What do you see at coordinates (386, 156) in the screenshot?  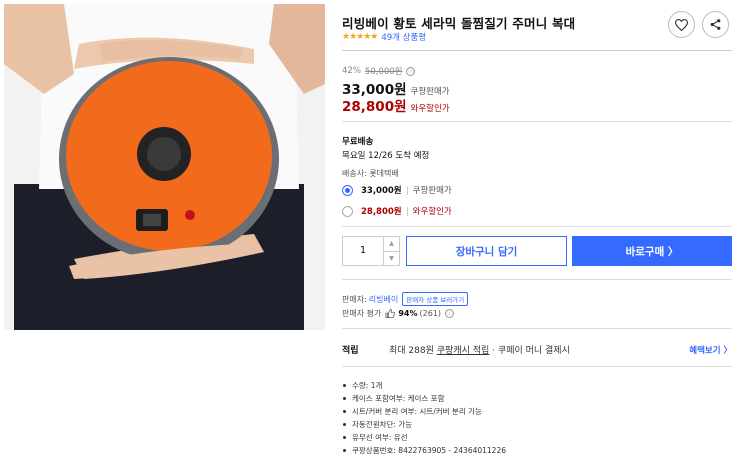 I see `arrival-date: 목요일 12/26 도착 예정` at bounding box center [386, 156].